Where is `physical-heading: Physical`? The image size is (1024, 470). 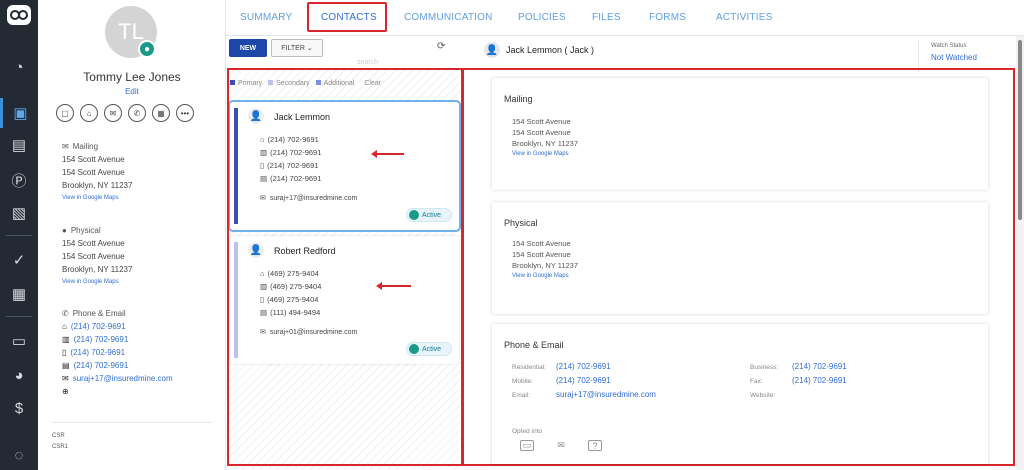 physical-heading: Physical is located at coordinates (85, 230).